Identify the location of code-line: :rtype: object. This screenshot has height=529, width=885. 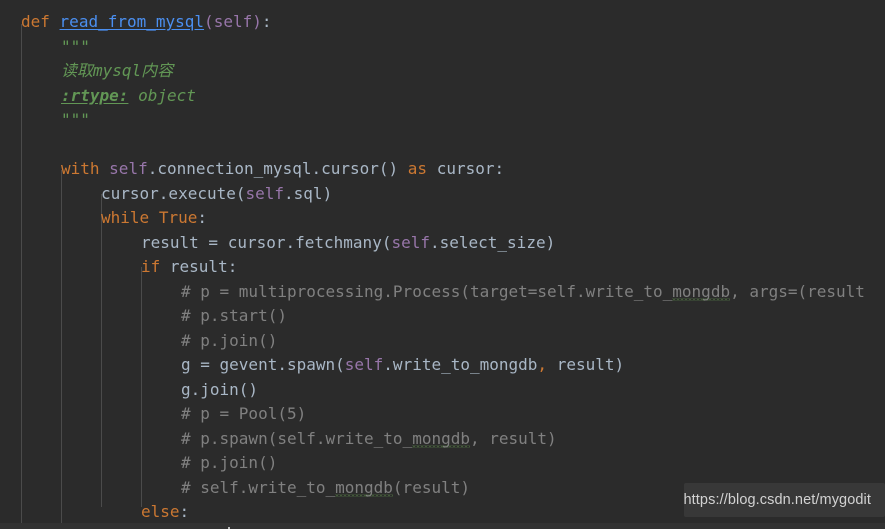
(128, 96).